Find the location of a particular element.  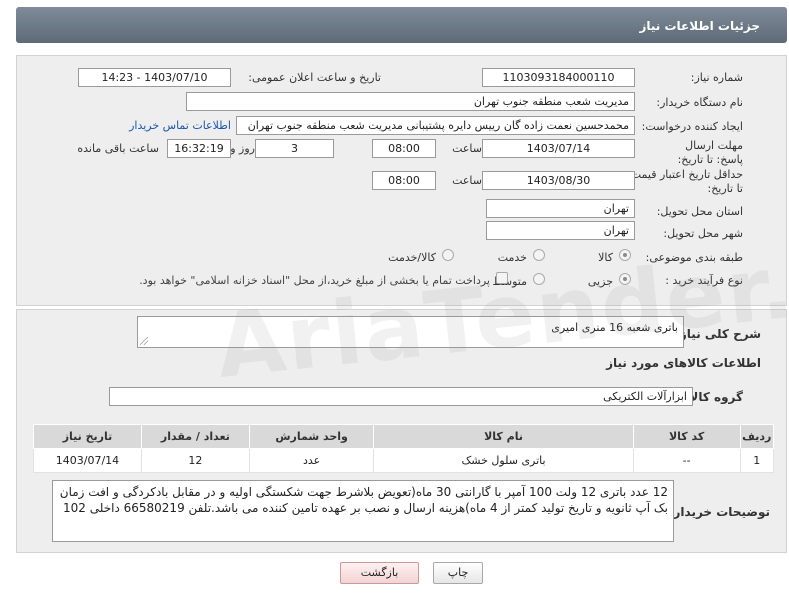

announce-datetime-field: 1403/07/10 - 14:23 is located at coordinates (154, 77).